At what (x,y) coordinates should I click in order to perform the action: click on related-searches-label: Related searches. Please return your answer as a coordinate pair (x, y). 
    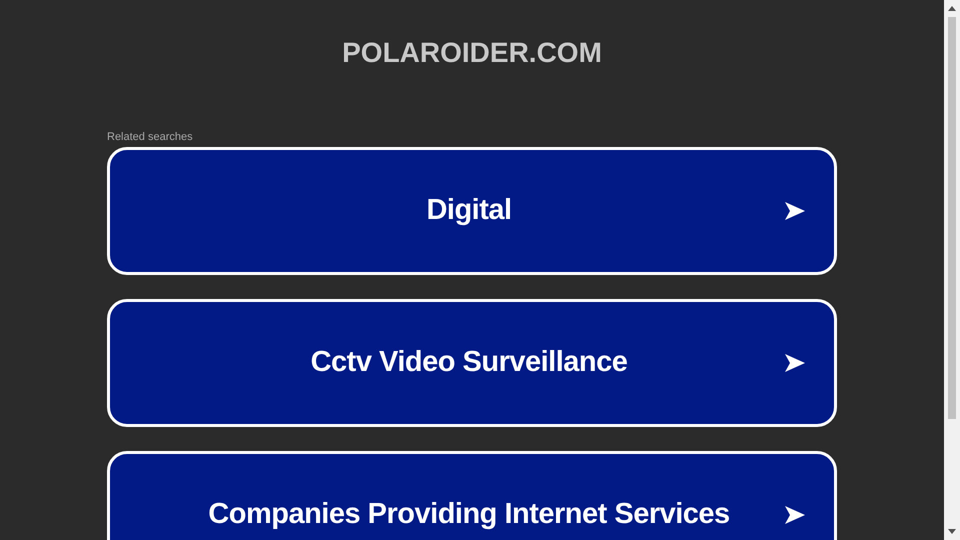
    Looking at the image, I should click on (150, 137).